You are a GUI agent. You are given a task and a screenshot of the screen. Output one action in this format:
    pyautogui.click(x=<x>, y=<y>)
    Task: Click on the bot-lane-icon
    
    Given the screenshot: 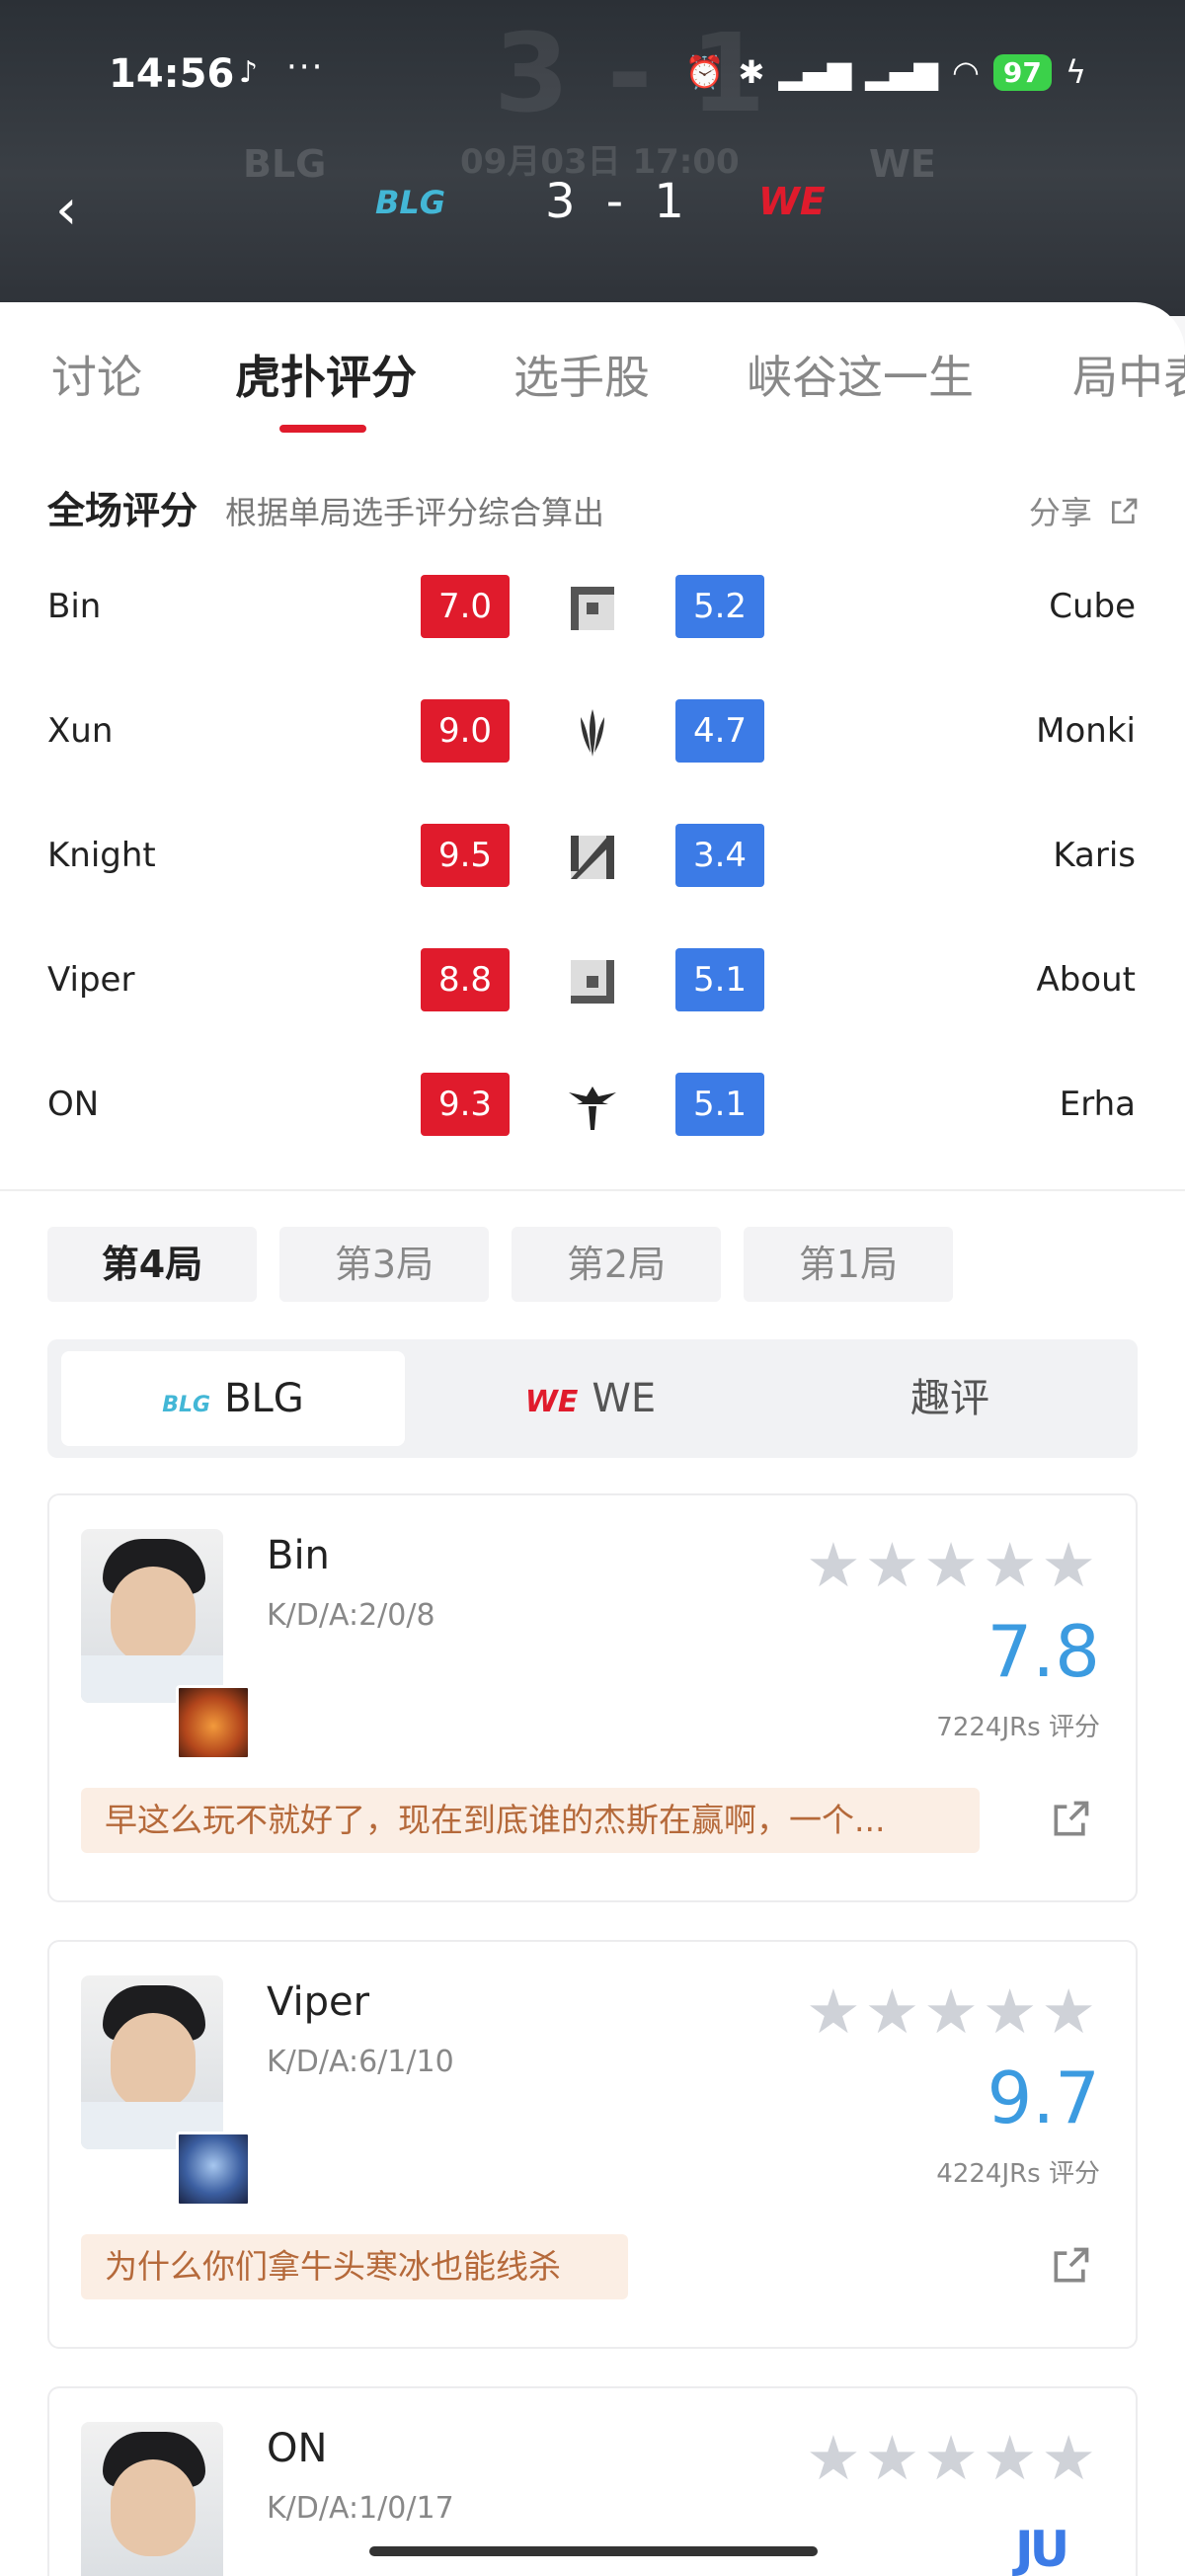 What is the action you would take?
    pyautogui.click(x=592, y=982)
    